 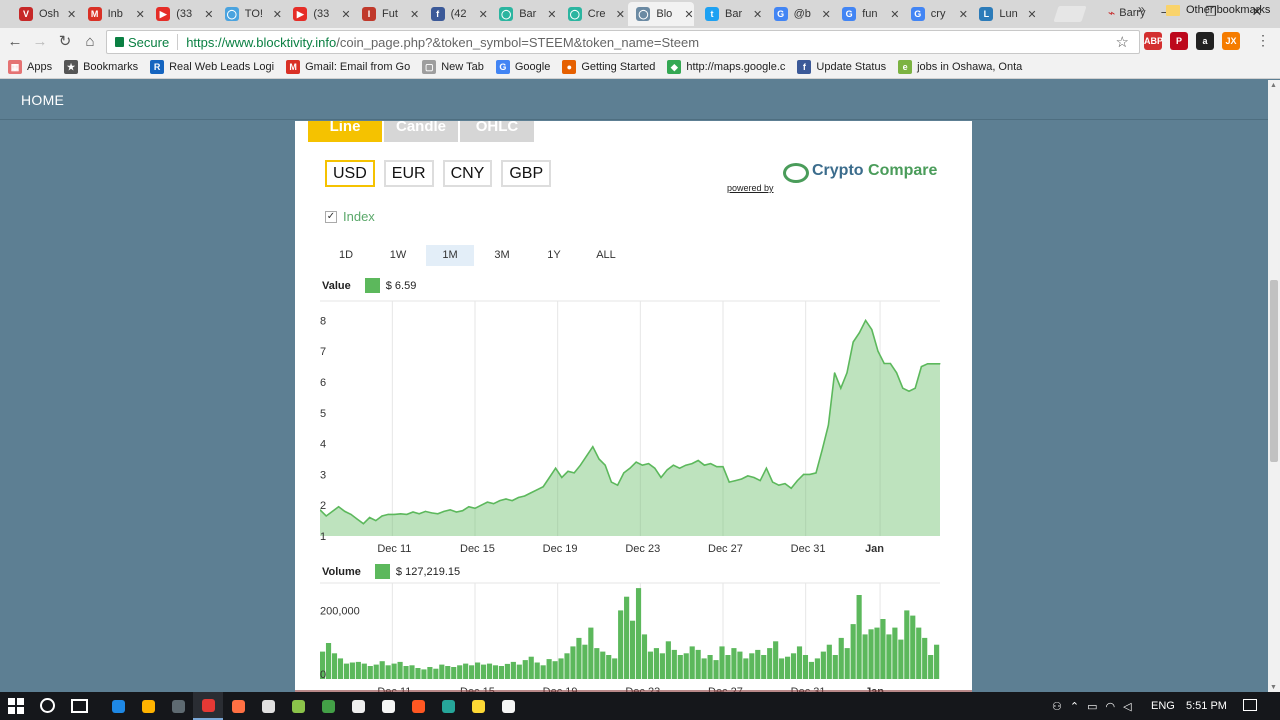 I want to click on task-view-icon, so click(x=79, y=706).